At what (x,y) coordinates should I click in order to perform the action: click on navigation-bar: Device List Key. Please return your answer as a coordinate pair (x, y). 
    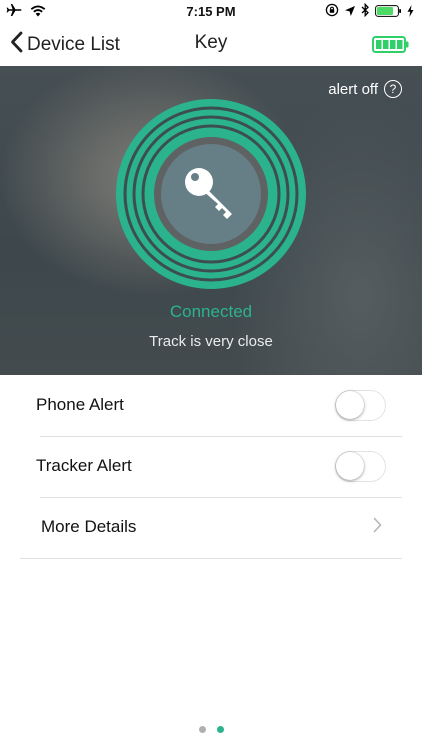
    Looking at the image, I should click on (211, 44).